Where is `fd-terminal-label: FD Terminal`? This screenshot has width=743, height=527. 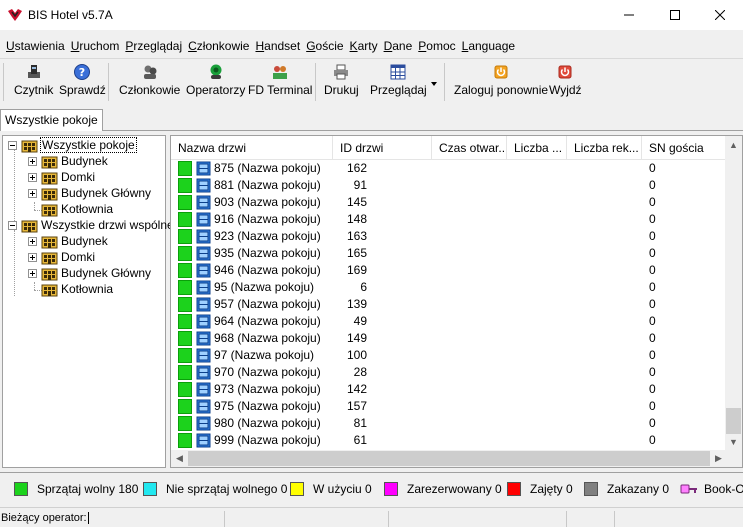 fd-terminal-label: FD Terminal is located at coordinates (280, 90).